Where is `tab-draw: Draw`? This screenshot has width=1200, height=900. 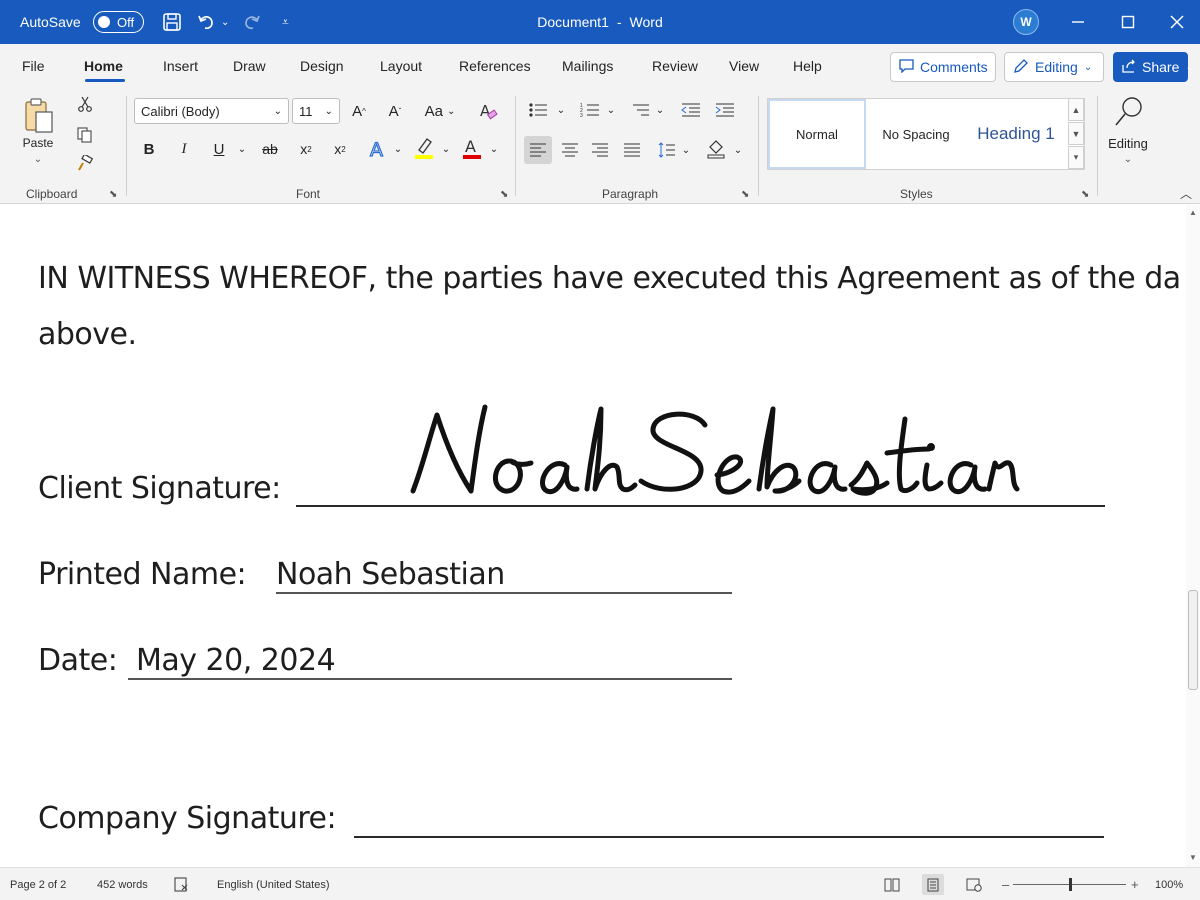
tab-draw: Draw is located at coordinates (249, 66).